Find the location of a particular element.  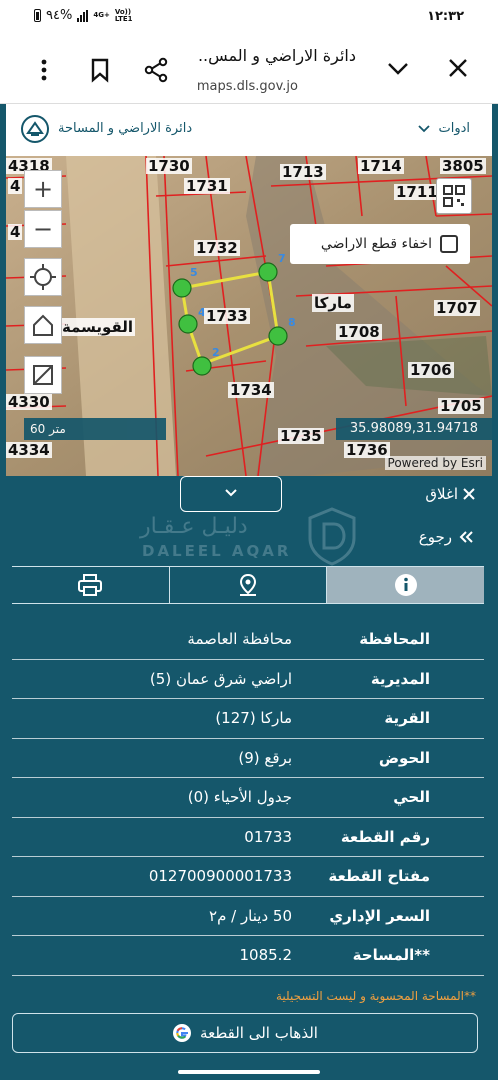

close-label: اغلاق is located at coordinates (441, 494).